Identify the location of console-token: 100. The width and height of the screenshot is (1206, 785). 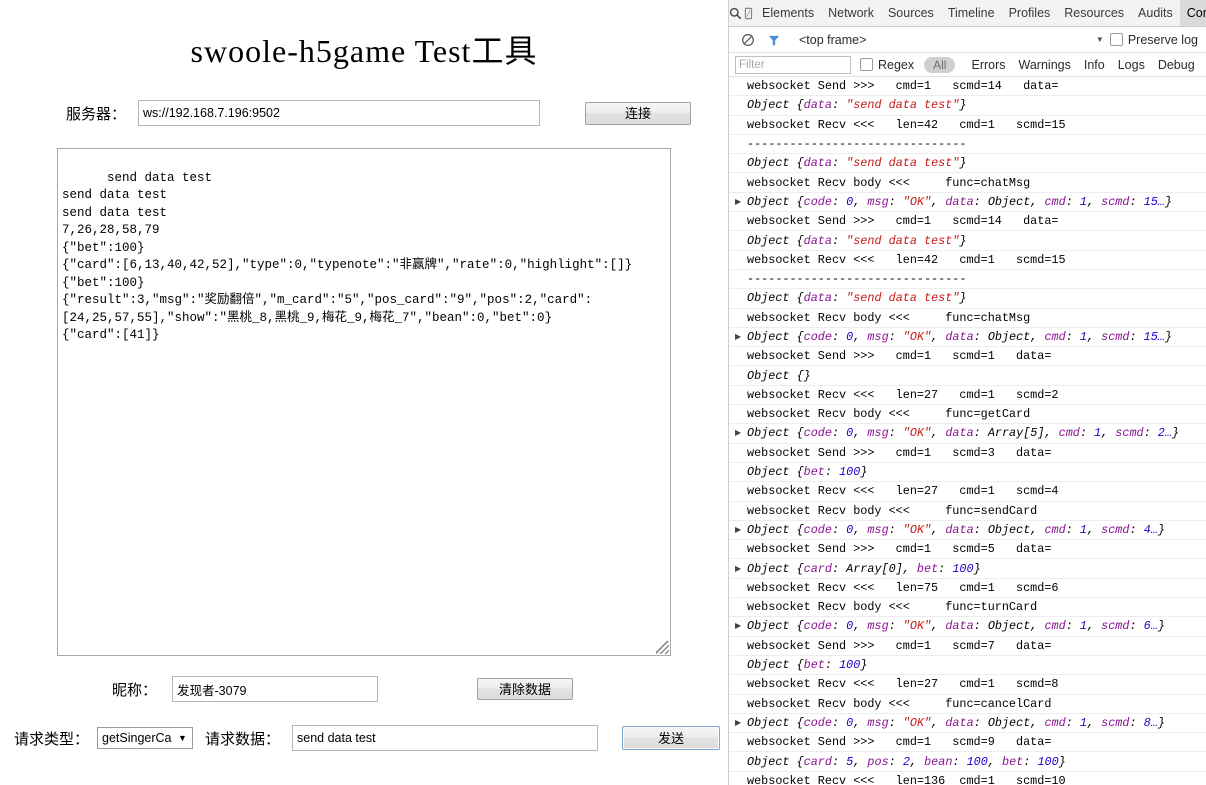
(1048, 761).